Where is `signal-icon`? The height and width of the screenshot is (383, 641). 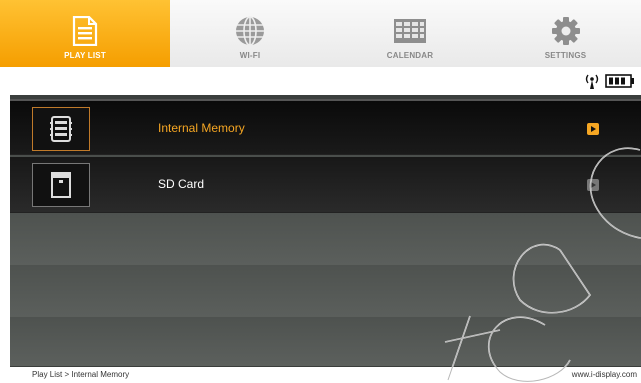
signal-icon is located at coordinates (592, 81).